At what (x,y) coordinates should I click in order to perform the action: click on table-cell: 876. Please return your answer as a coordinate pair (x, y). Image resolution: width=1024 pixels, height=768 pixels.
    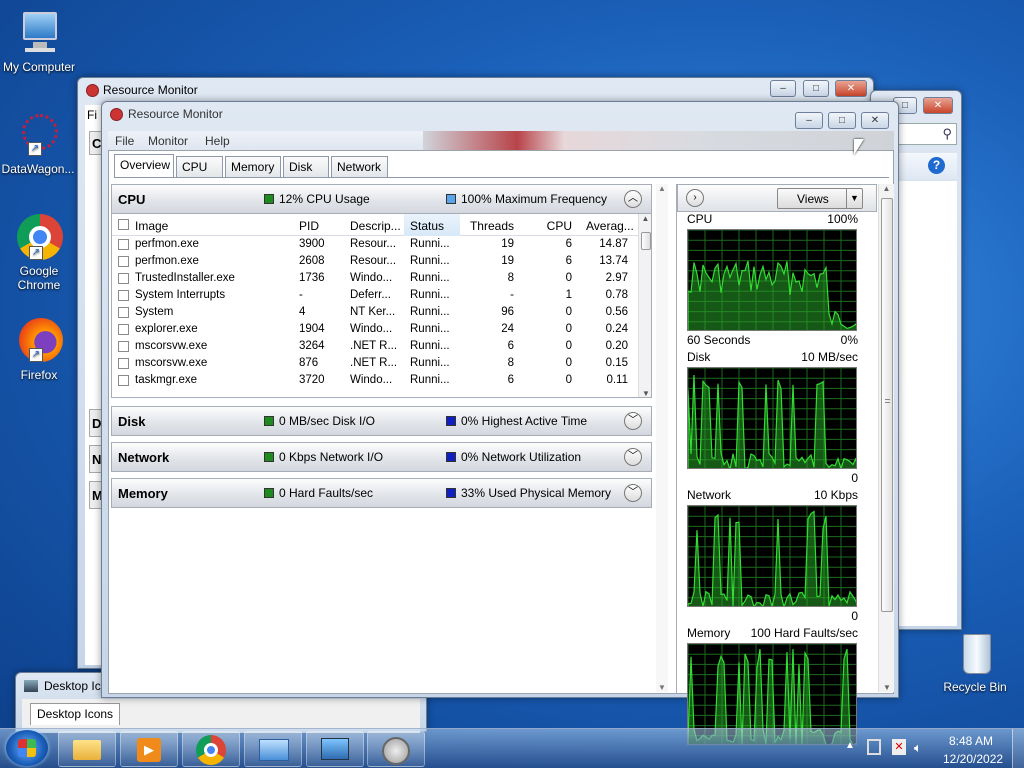
    Looking at the image, I should click on (309, 363).